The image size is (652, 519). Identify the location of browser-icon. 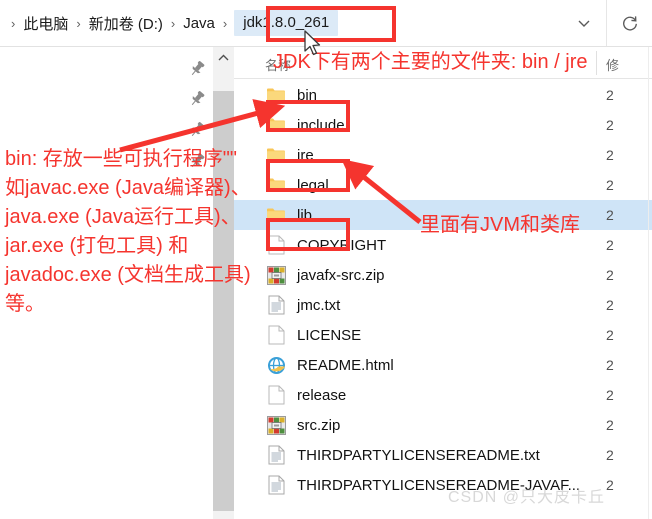
(276, 365).